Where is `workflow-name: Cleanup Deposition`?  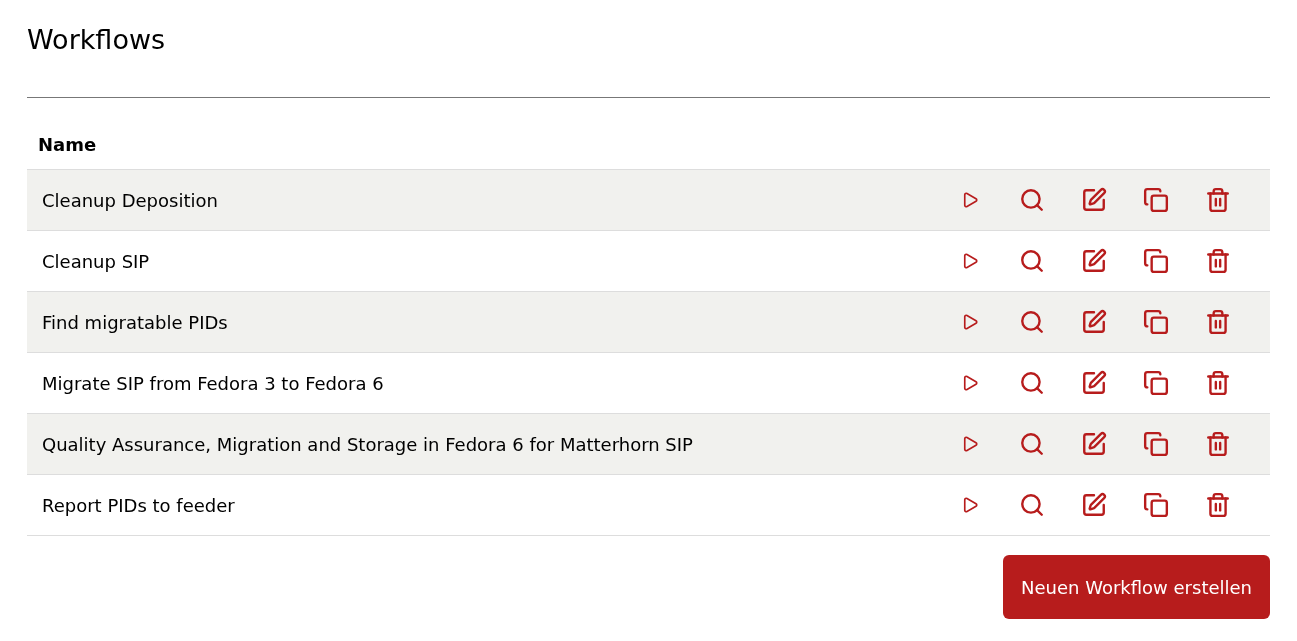
workflow-name: Cleanup Deposition is located at coordinates (130, 200).